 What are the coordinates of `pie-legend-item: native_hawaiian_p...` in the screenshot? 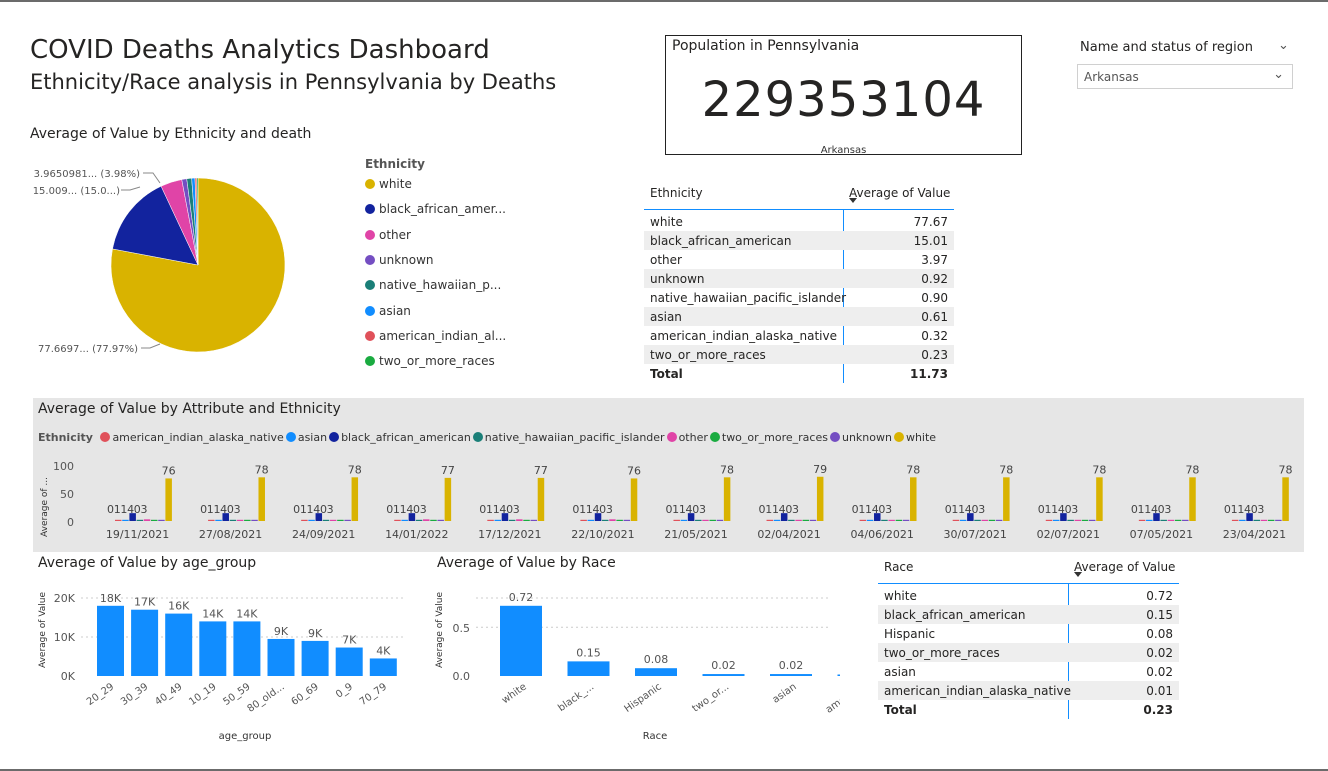 It's located at (433, 285).